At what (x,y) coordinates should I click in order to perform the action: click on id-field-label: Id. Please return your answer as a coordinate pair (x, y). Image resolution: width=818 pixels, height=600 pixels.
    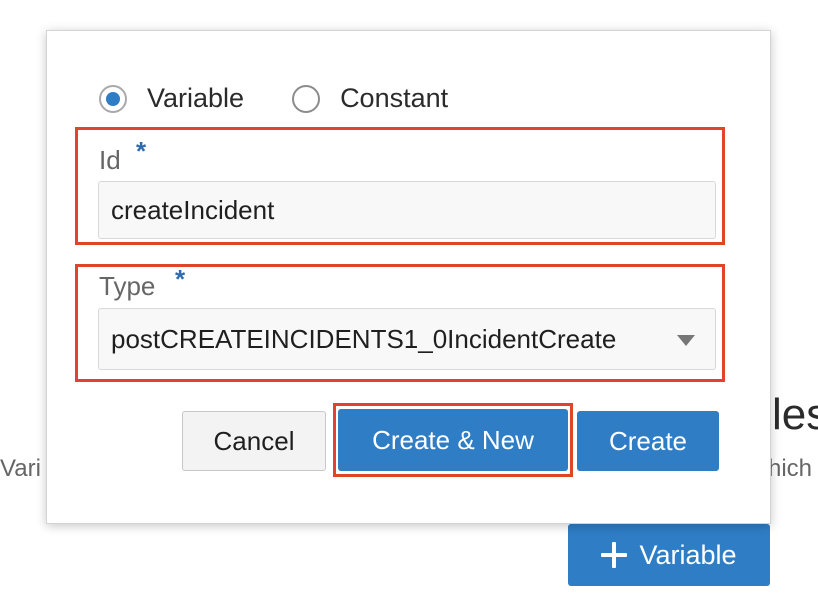
    Looking at the image, I should click on (110, 160).